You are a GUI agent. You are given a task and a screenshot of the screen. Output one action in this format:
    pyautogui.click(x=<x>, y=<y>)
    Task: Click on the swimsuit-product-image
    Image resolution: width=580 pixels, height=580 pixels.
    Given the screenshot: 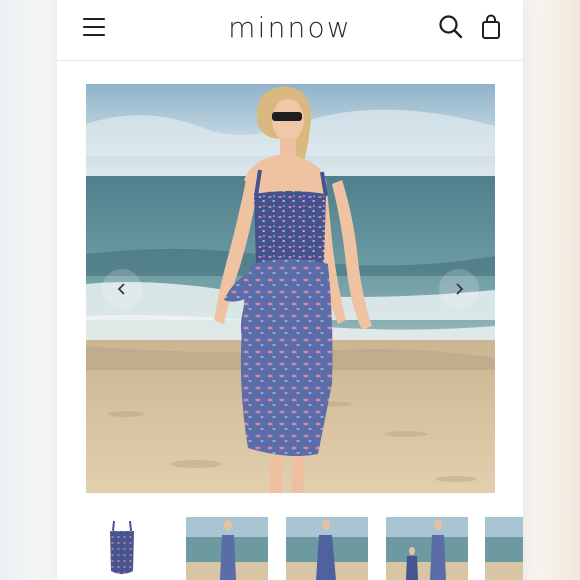 What is the action you would take?
    pyautogui.click(x=127, y=548)
    